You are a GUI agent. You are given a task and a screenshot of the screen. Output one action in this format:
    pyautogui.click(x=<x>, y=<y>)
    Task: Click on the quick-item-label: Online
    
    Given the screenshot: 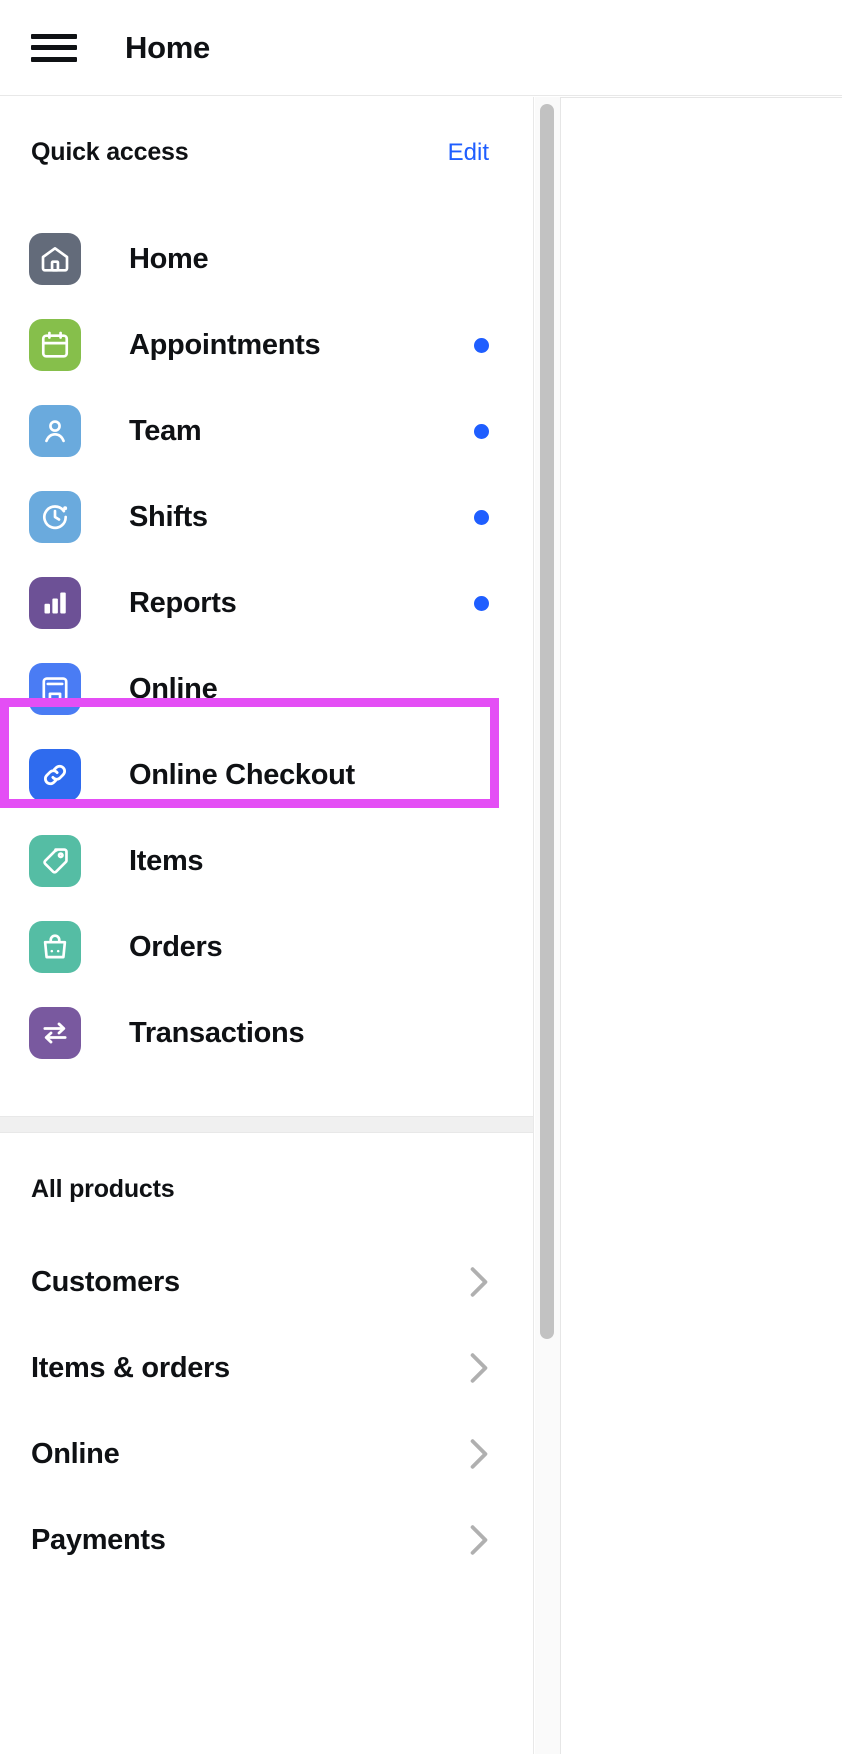 What is the action you would take?
    pyautogui.click(x=173, y=688)
    